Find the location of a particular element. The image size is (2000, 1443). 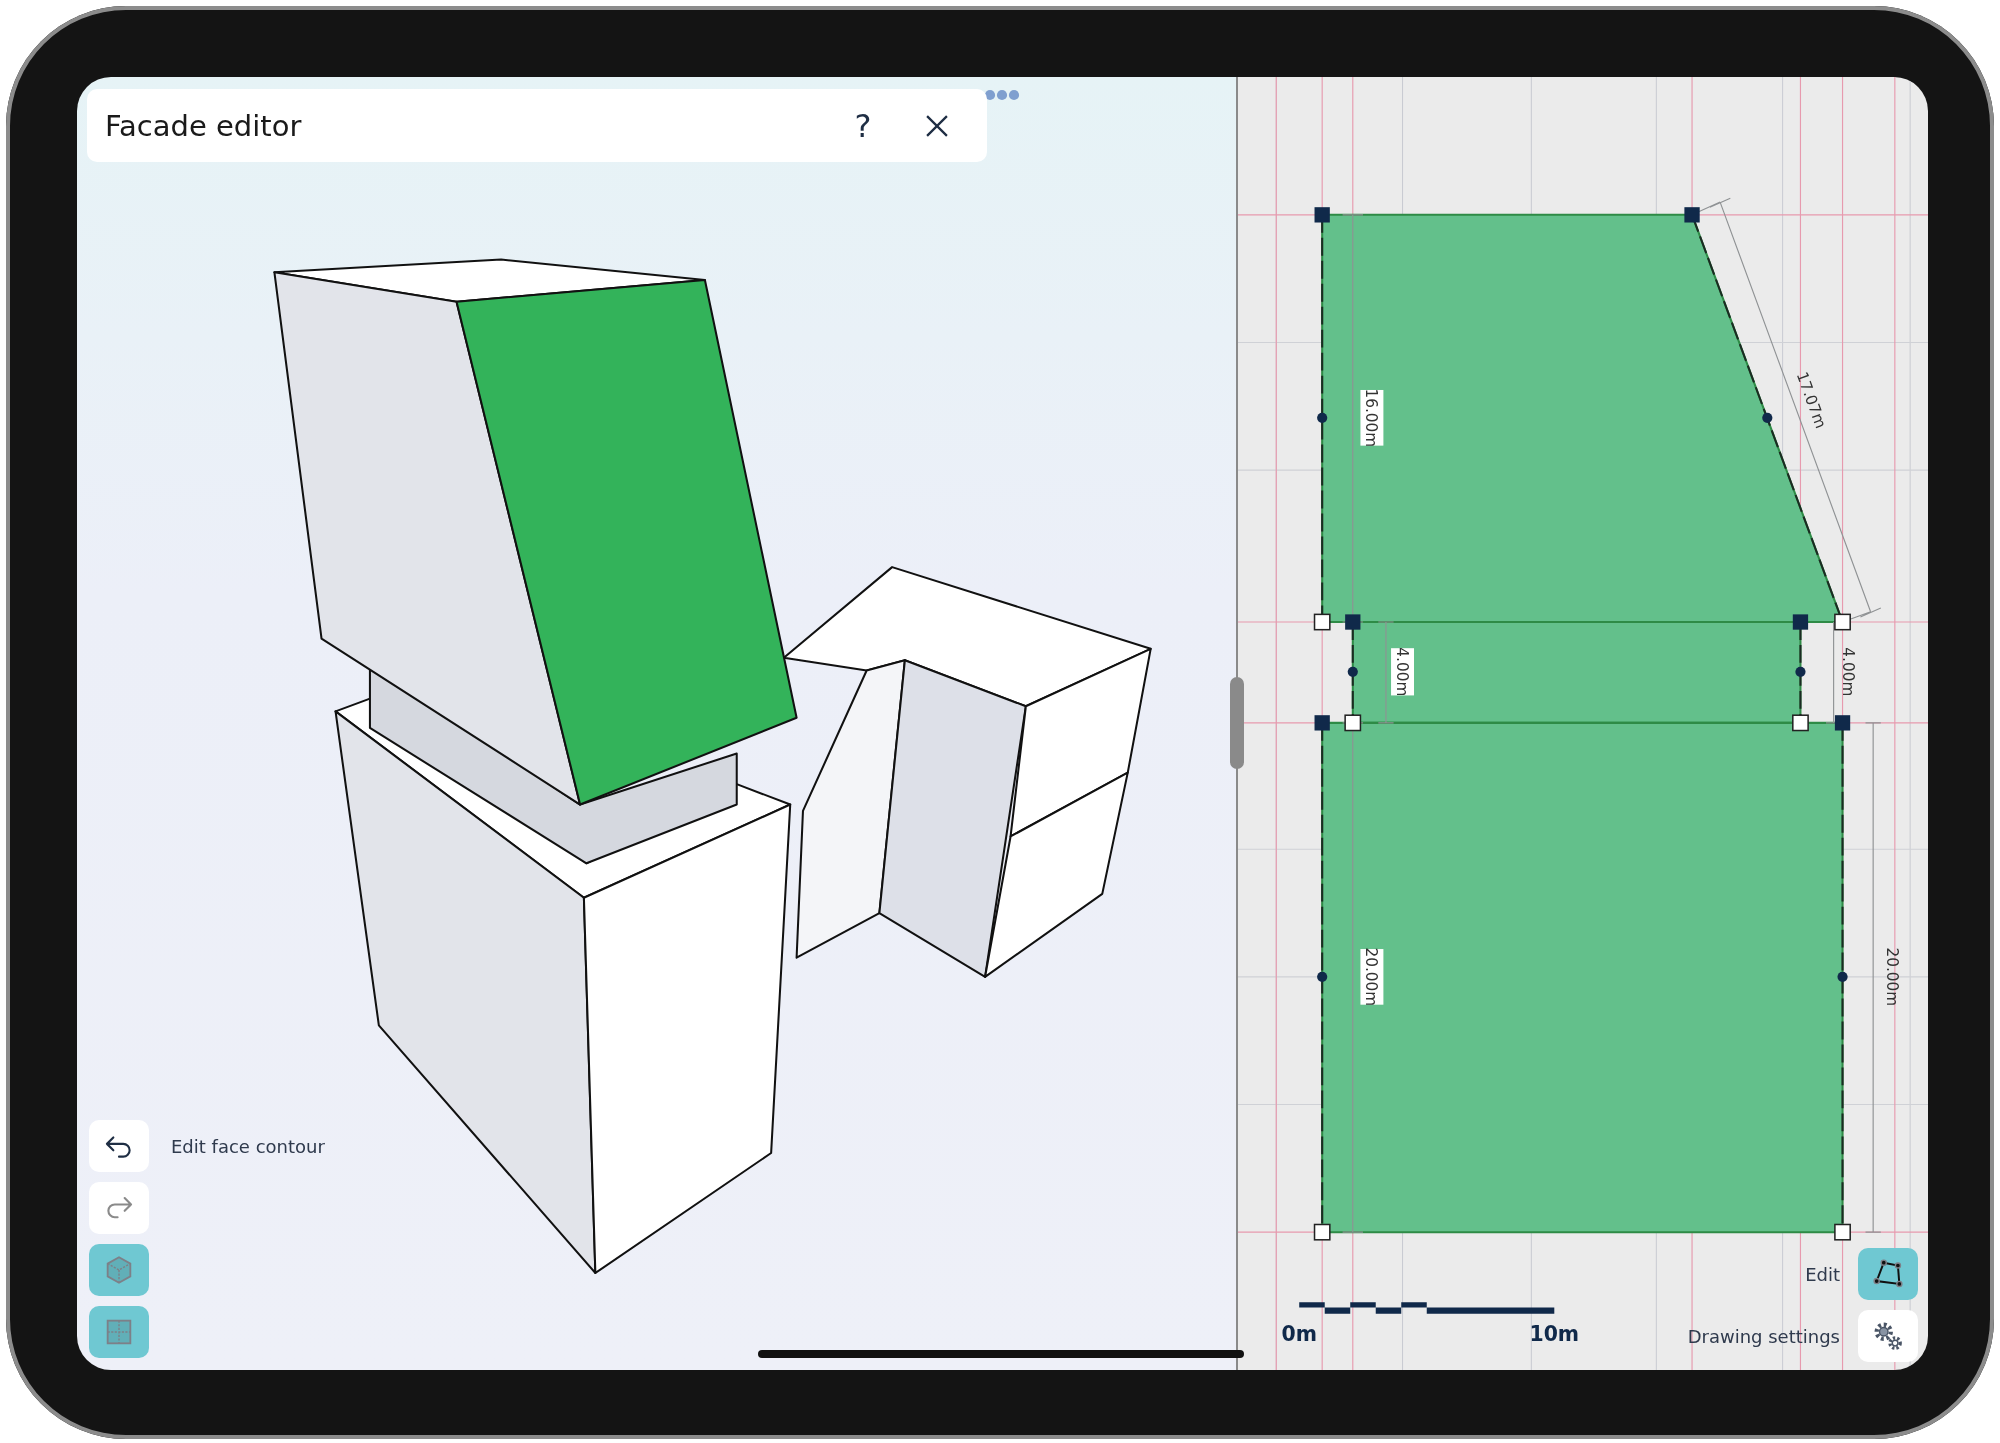

2d-view-button is located at coordinates (119, 1332).